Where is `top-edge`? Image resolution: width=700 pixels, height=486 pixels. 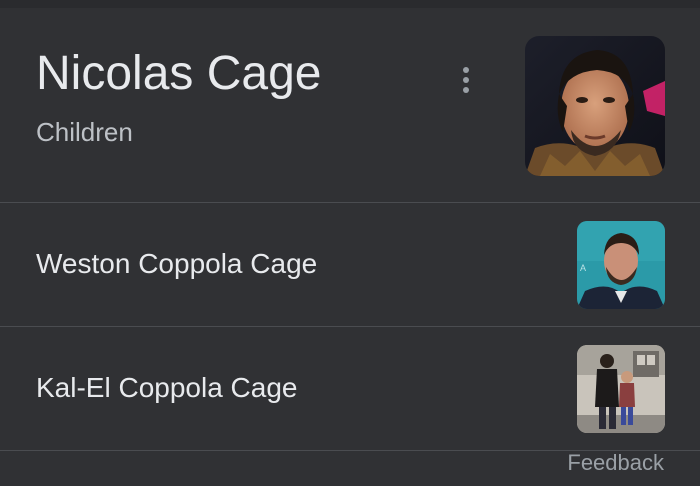
top-edge is located at coordinates (350, 4).